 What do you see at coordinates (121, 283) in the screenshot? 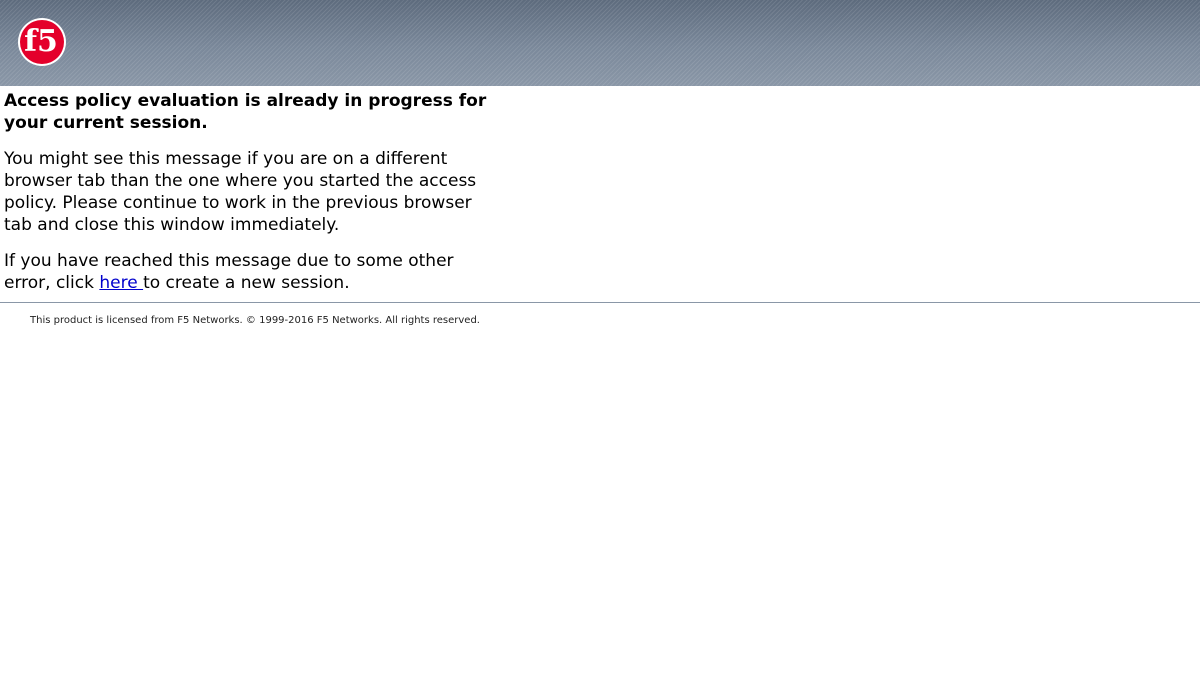
I see `new-session-link: here` at bounding box center [121, 283].